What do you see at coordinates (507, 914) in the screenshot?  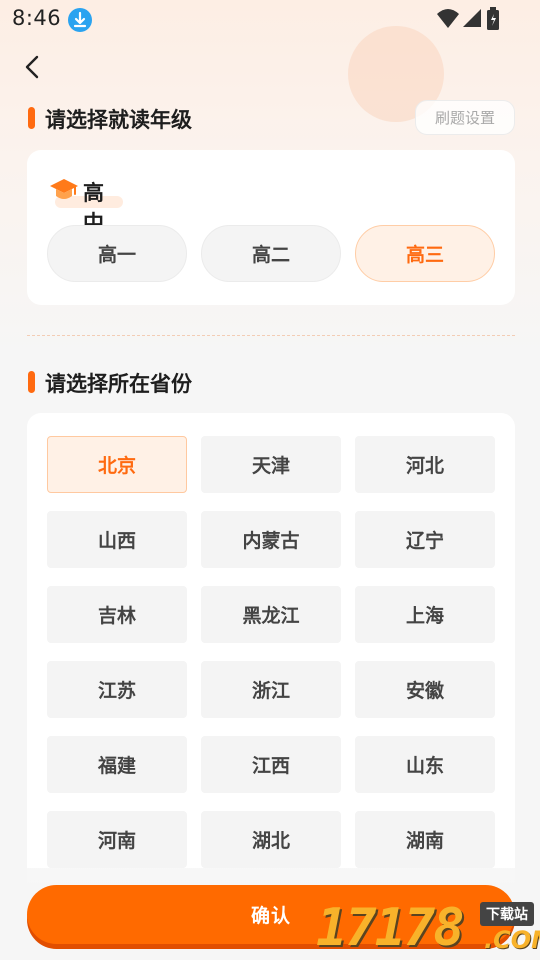 I see `watermark-badge: 下载站` at bounding box center [507, 914].